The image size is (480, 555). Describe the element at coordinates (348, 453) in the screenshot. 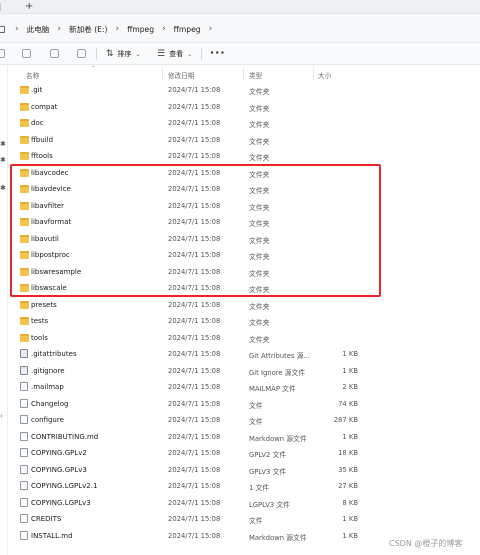

I see `file-size: 18 KB` at that location.